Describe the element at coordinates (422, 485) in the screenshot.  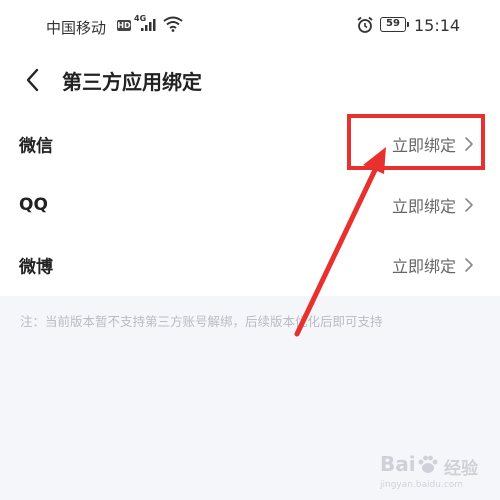
I see `watermark-url: jingyan.baidu.com` at that location.